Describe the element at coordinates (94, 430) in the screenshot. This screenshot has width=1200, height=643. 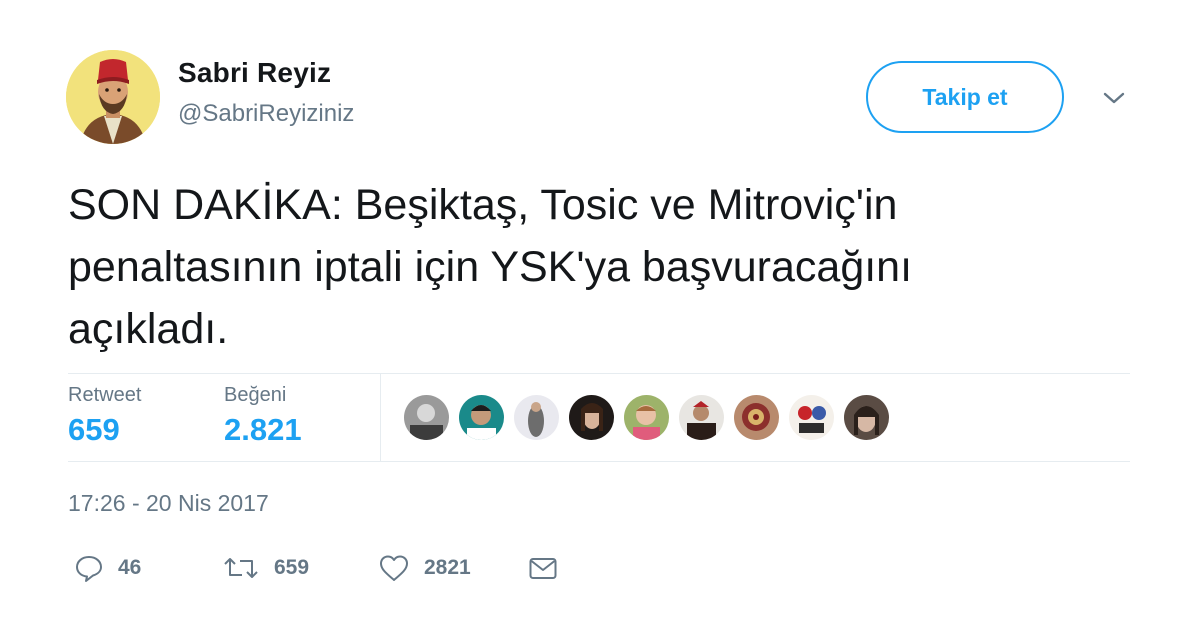
I see `retweet-stat-value: 659` at that location.